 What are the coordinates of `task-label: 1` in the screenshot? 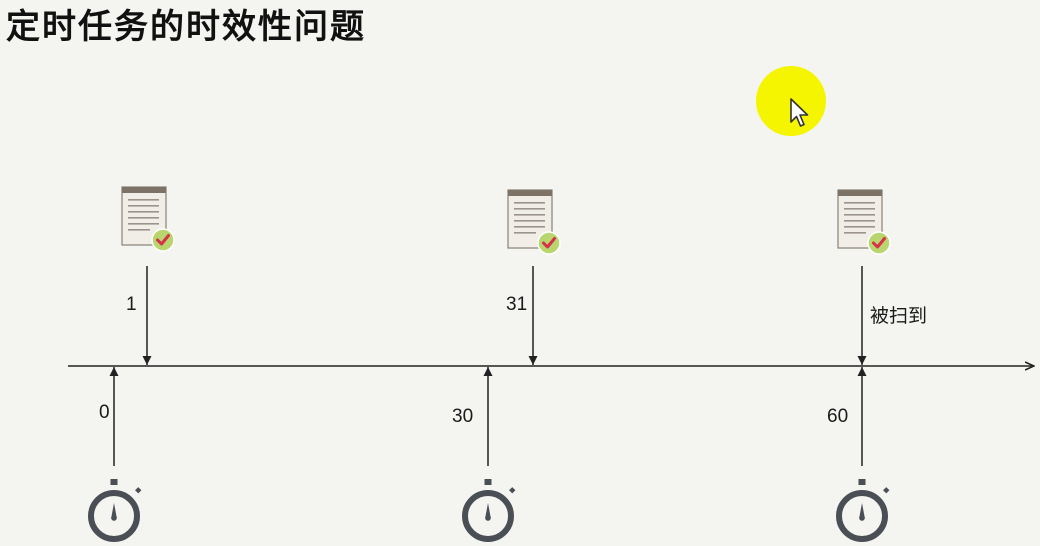 It's located at (131, 304).